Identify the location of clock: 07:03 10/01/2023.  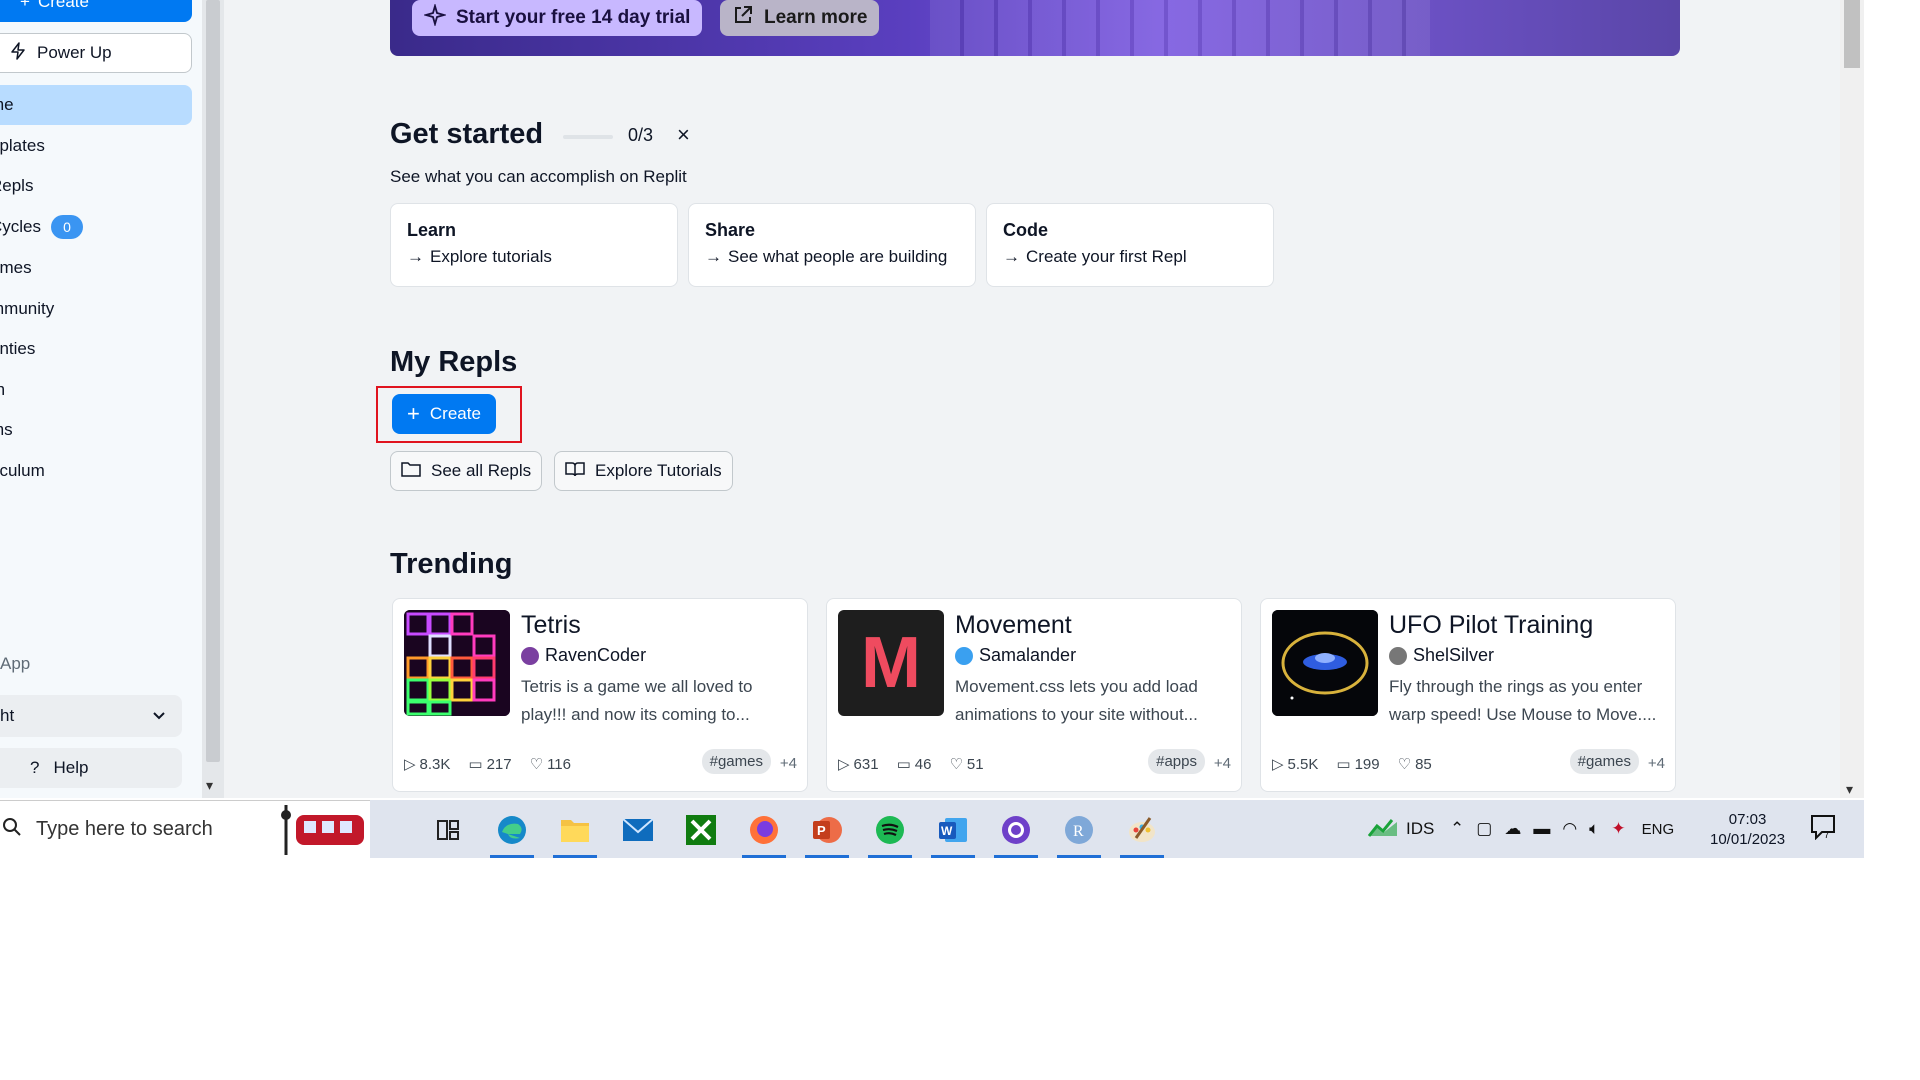
(1747, 830).